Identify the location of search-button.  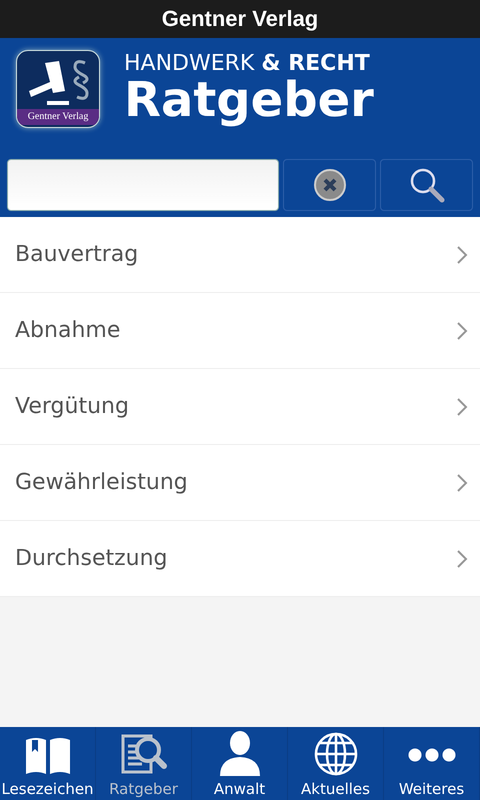
(427, 185).